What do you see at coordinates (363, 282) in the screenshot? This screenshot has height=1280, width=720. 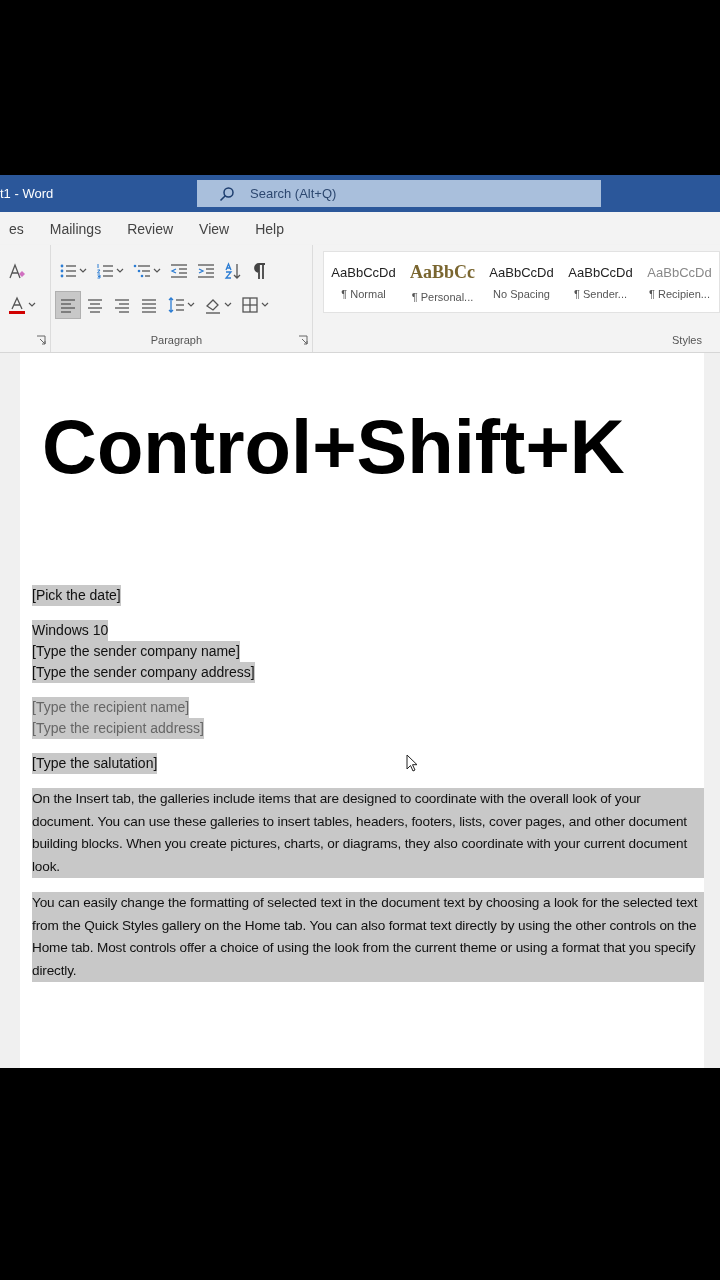 I see `style-option: AaBbCcDd ¶ Normal` at bounding box center [363, 282].